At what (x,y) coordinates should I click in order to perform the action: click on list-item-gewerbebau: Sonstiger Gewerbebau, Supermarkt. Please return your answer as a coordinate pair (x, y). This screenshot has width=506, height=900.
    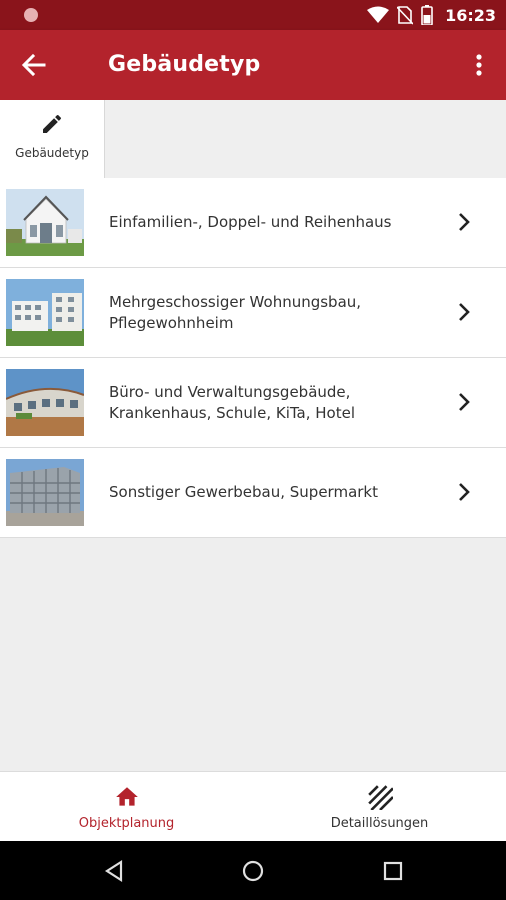
    Looking at the image, I should click on (253, 493).